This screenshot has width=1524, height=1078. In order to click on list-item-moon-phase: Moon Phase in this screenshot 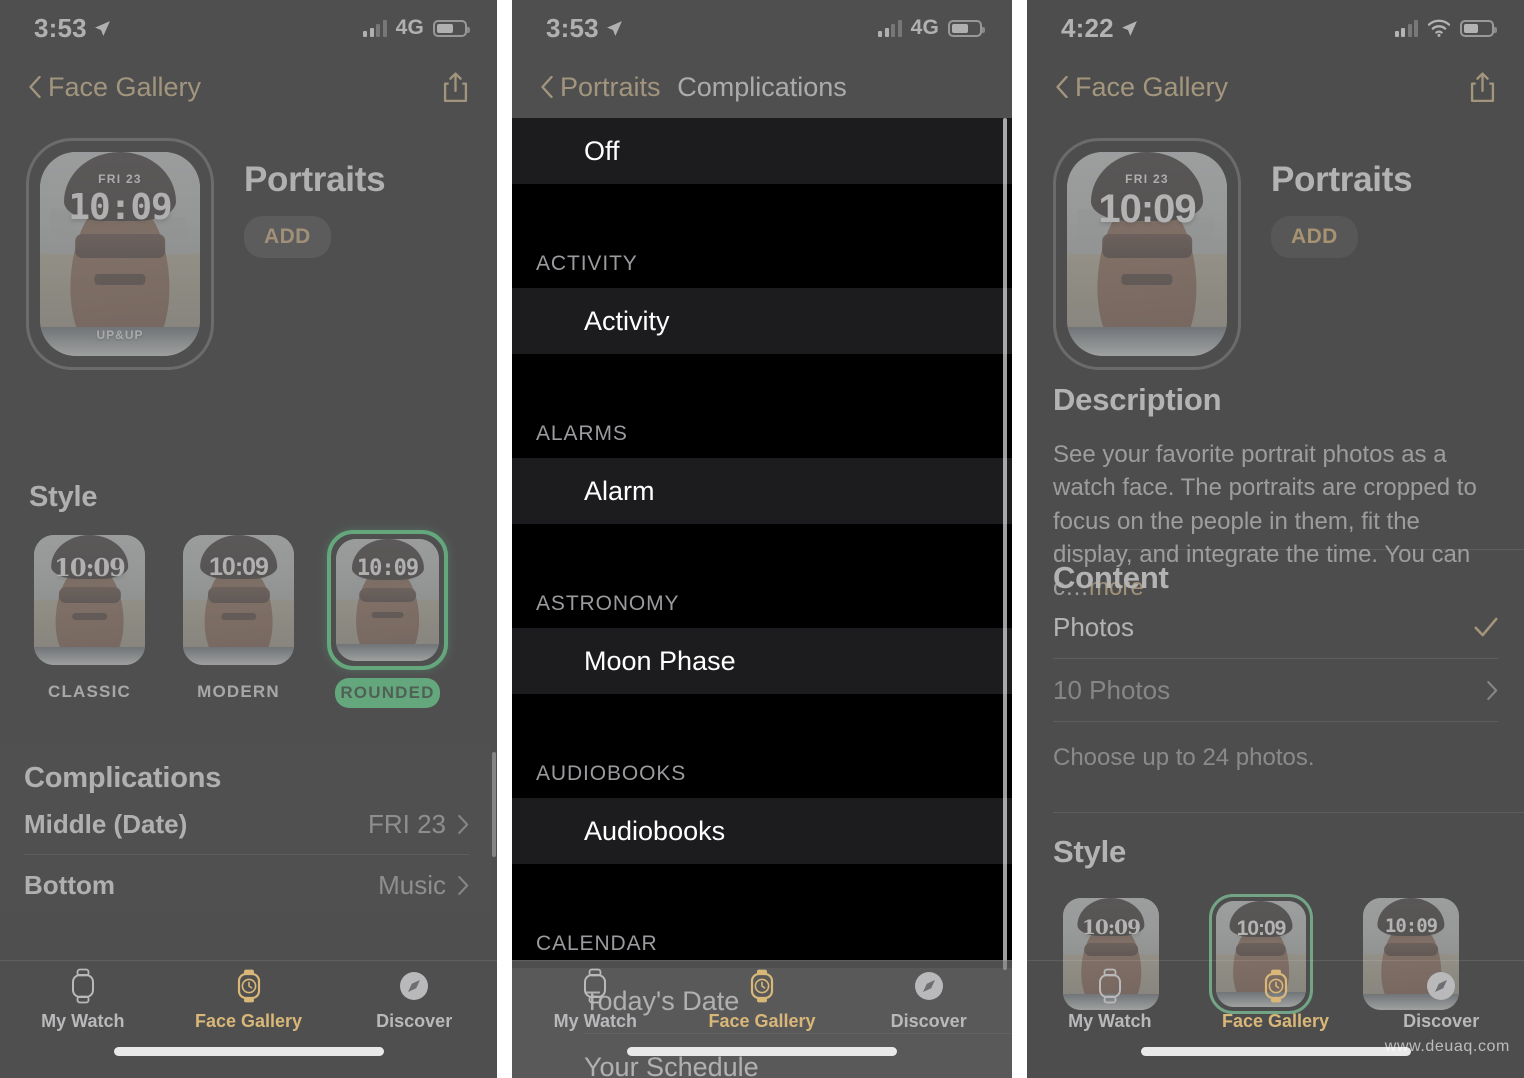, I will do `click(762, 661)`.